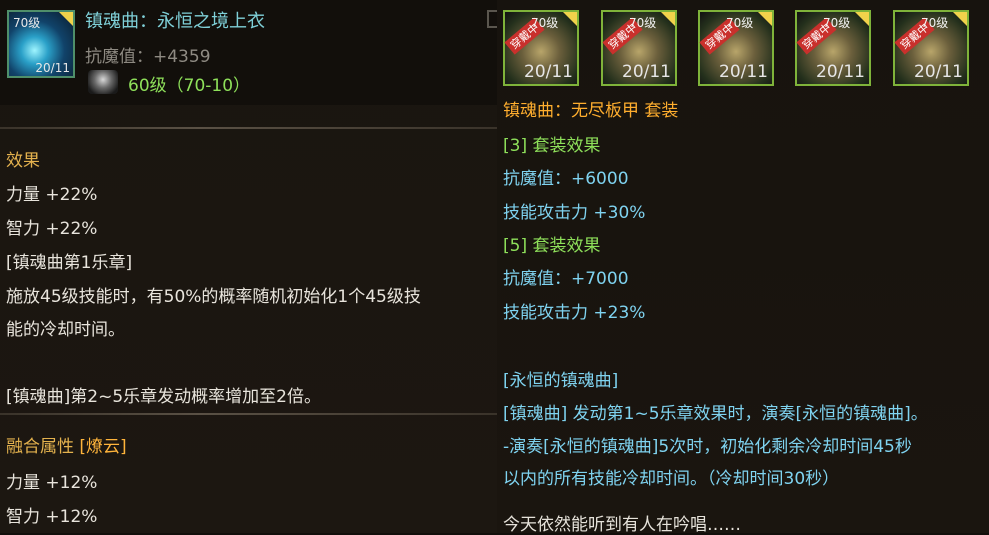 The height and width of the screenshot is (535, 989). I want to click on sword-glow-icon: 70级 20/11, so click(41, 44).